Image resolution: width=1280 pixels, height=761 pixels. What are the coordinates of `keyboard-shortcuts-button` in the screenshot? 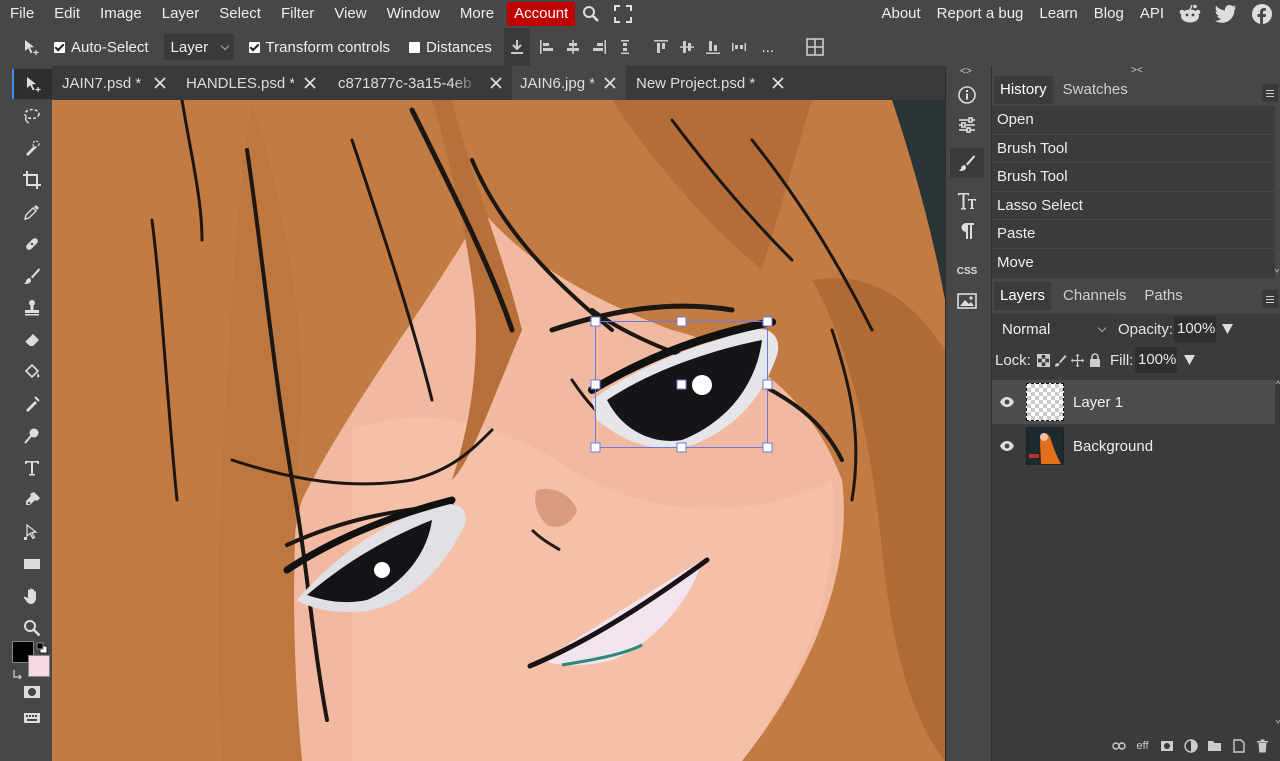 It's located at (32, 718).